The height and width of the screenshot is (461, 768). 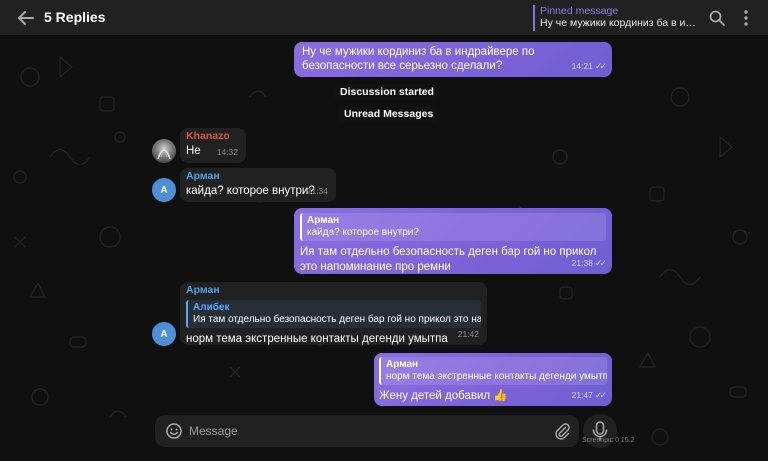 What do you see at coordinates (258, 185) in the screenshot?
I see `message-bubble: Арман кайда? которое внутри? 21:34` at bounding box center [258, 185].